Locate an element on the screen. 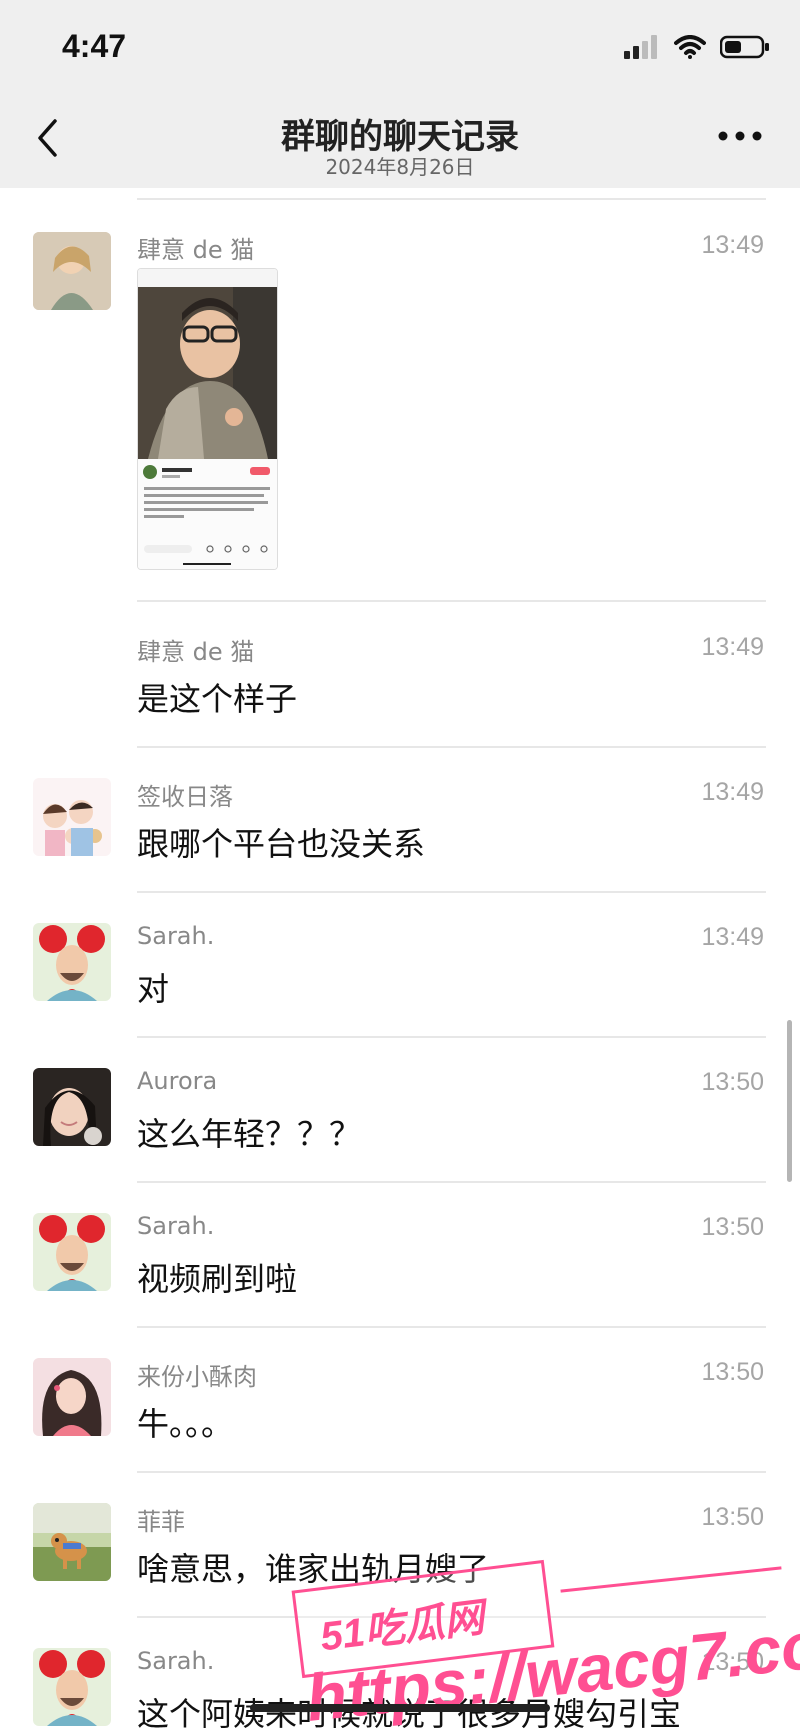 This screenshot has height=1736, width=800. status-bar: 4:47 is located at coordinates (400, 47).